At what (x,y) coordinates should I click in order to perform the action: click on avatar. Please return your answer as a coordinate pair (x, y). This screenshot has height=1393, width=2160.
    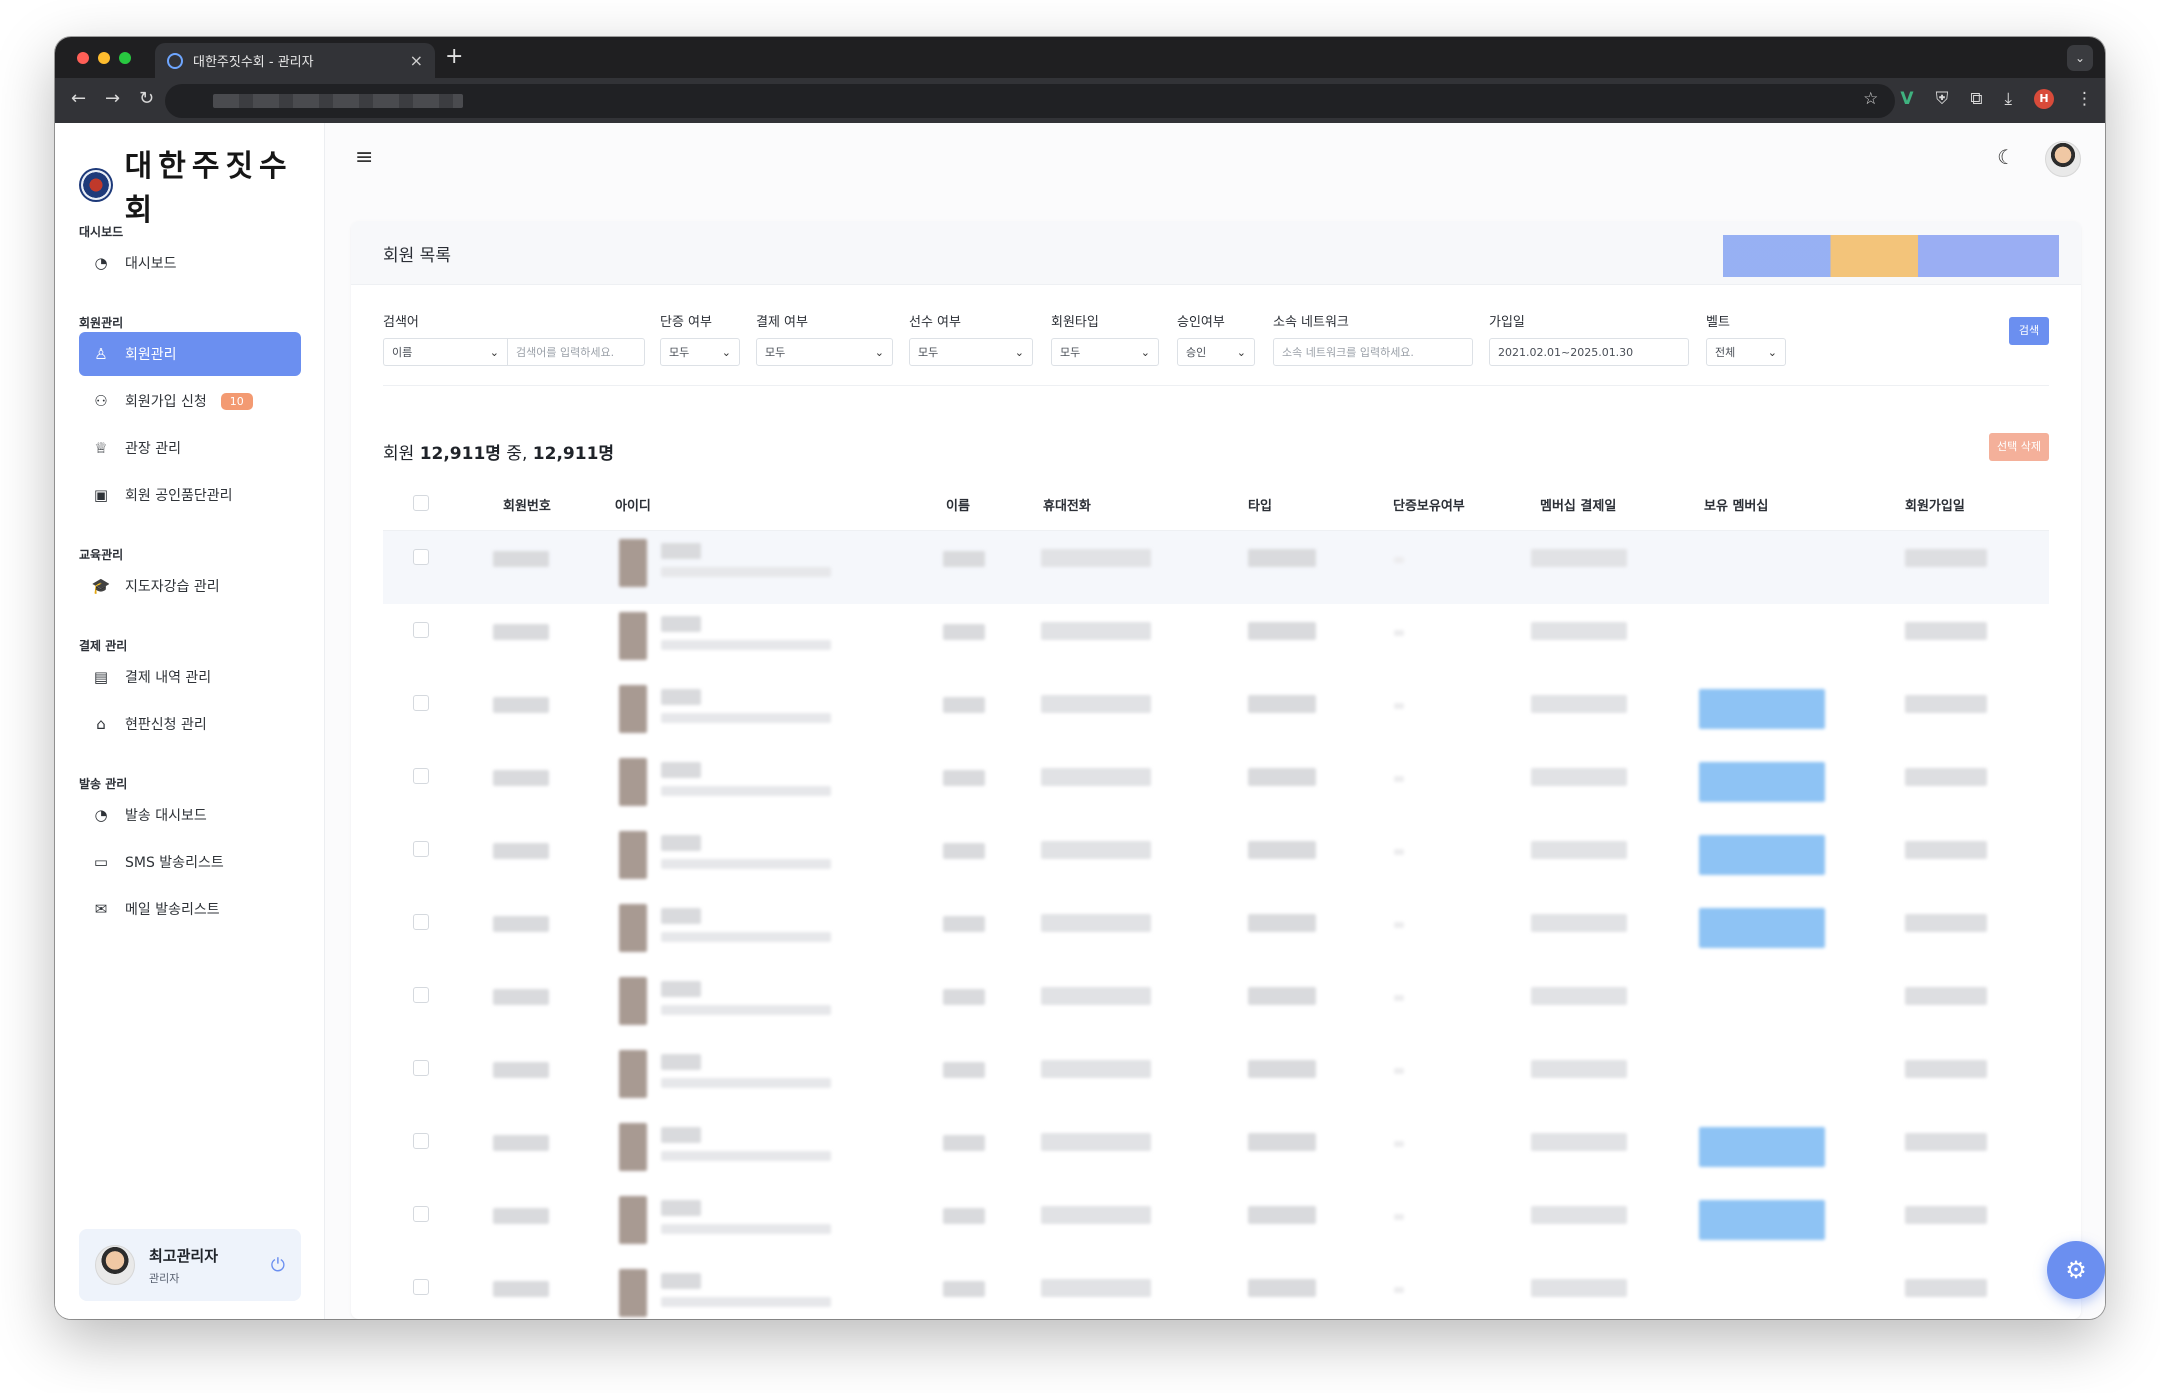
    Looking at the image, I should click on (115, 1265).